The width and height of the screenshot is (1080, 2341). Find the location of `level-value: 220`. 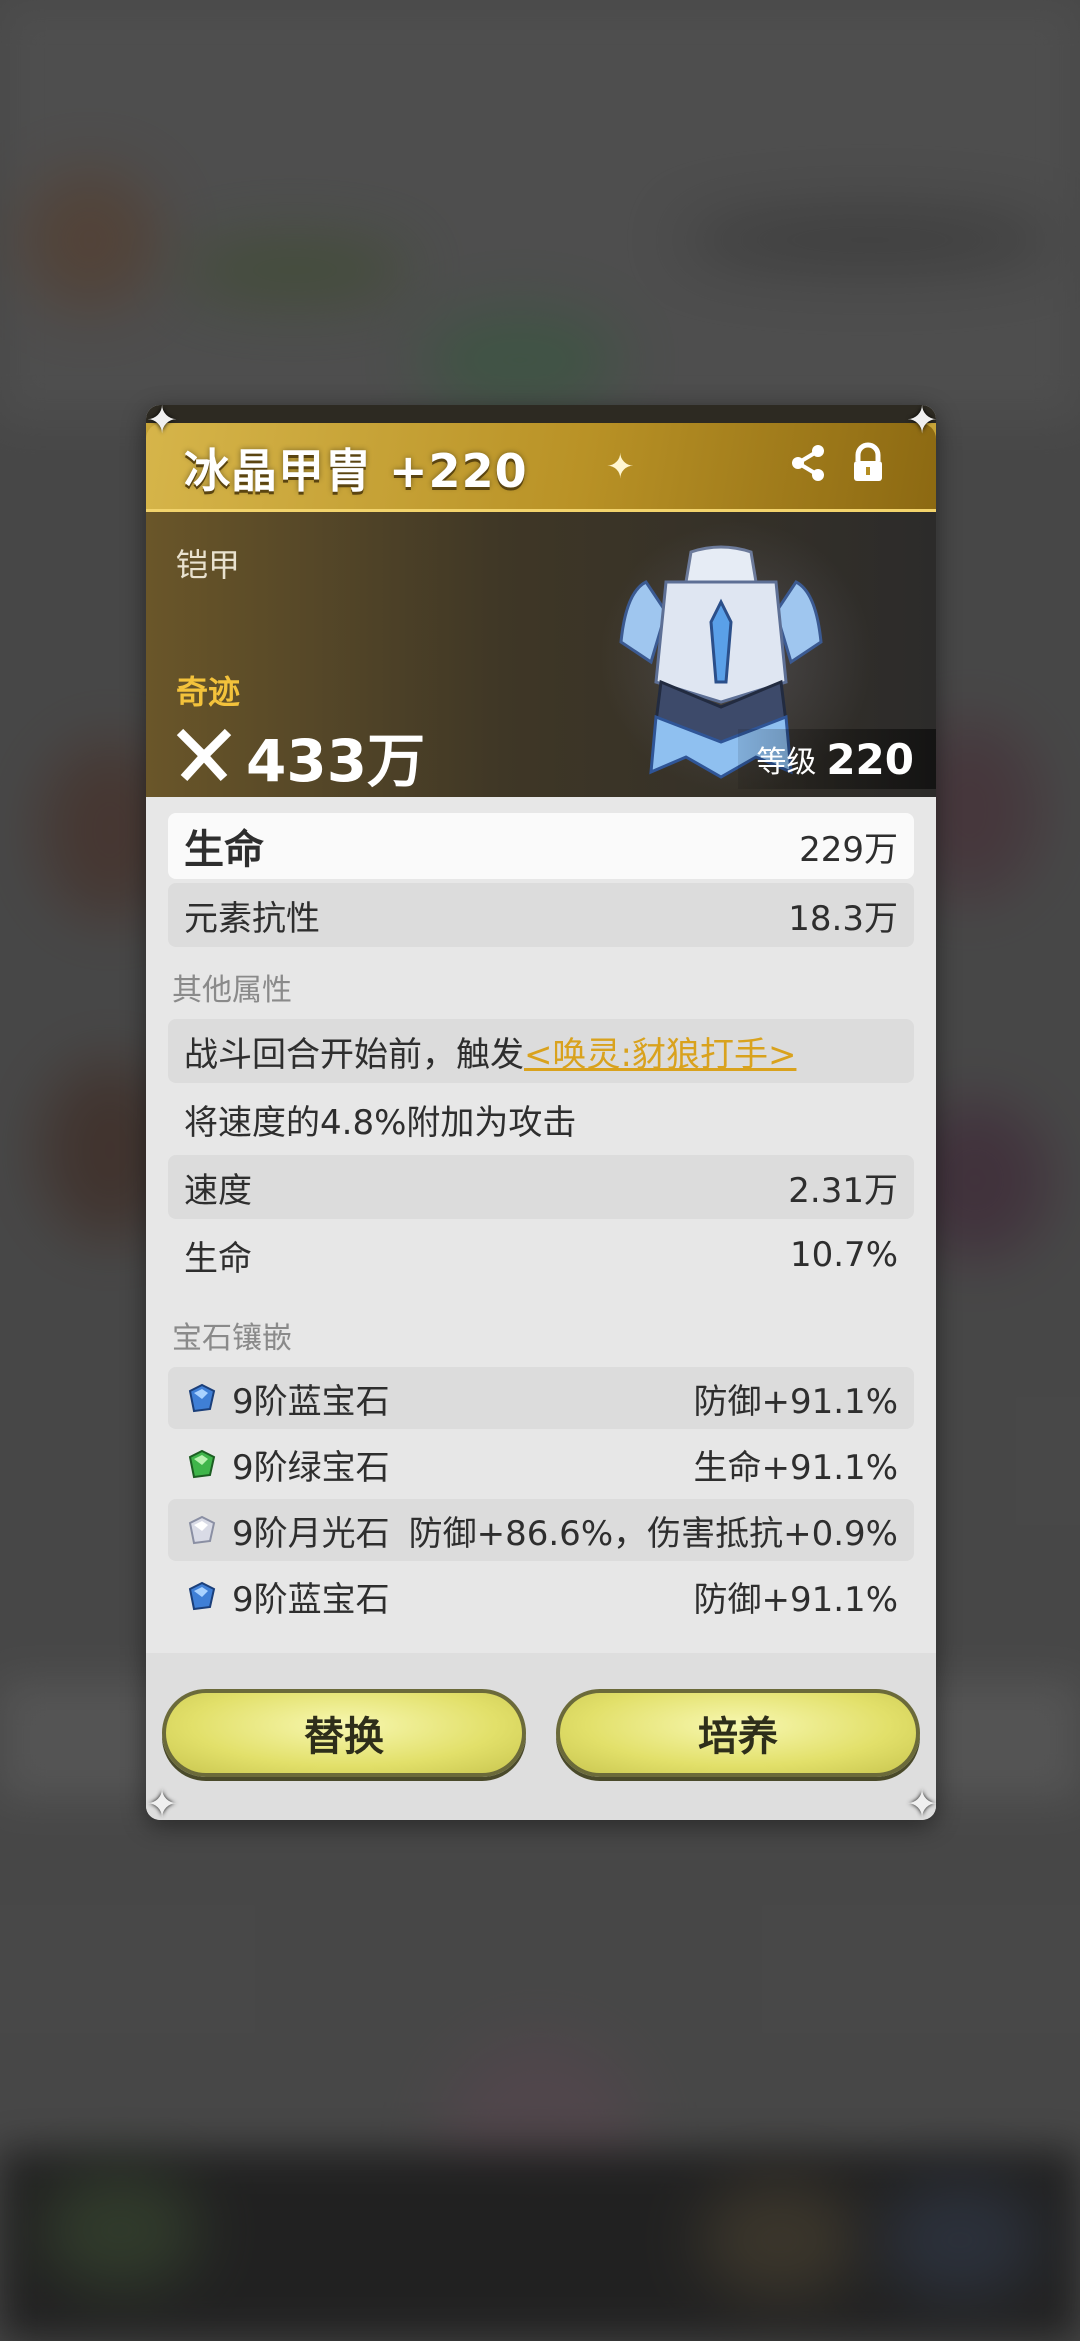

level-value: 220 is located at coordinates (870, 759).